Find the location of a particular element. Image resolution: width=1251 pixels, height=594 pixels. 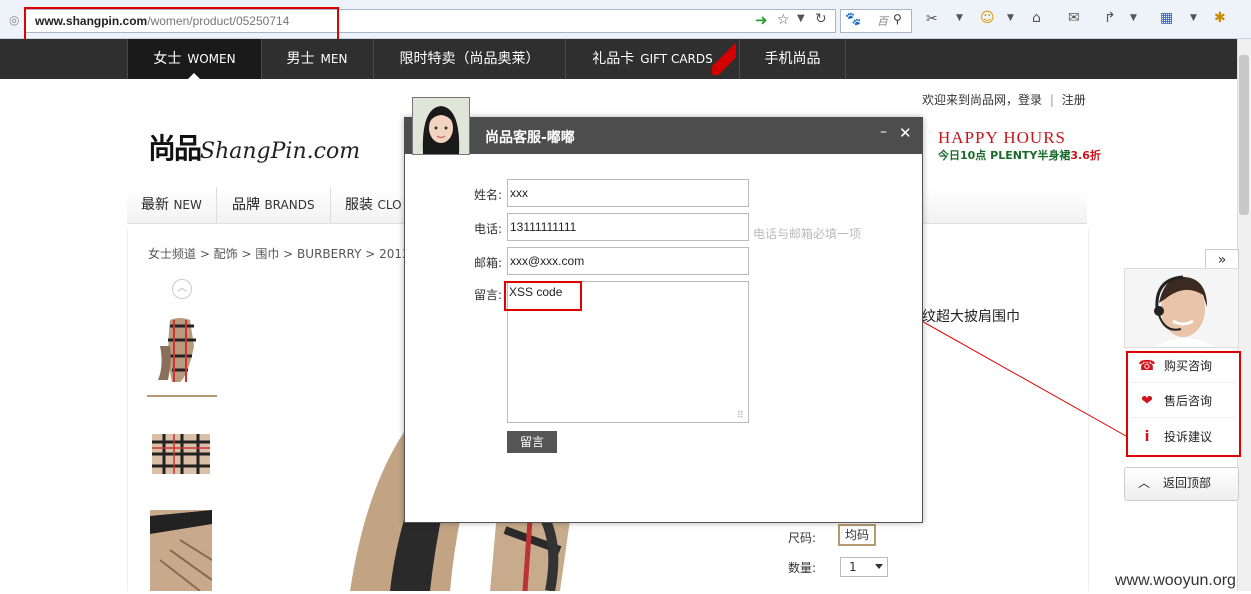

search-box: 🐾 百 ⚲ is located at coordinates (876, 21).